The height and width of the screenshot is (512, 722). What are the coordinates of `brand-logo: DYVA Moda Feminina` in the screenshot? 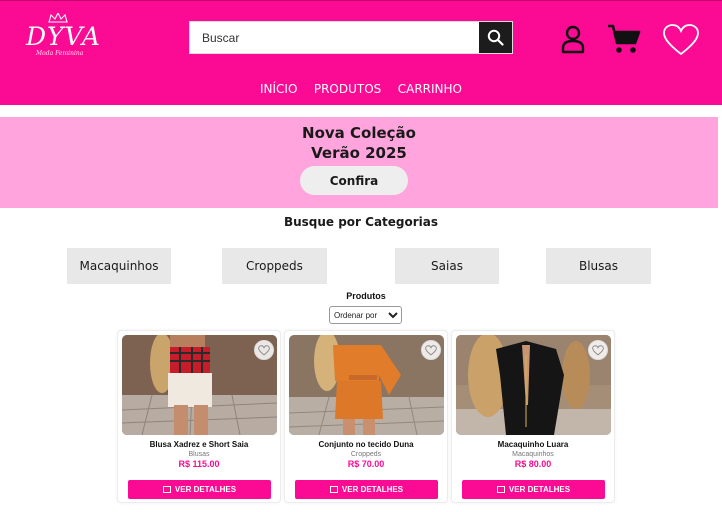 It's located at (62, 36).